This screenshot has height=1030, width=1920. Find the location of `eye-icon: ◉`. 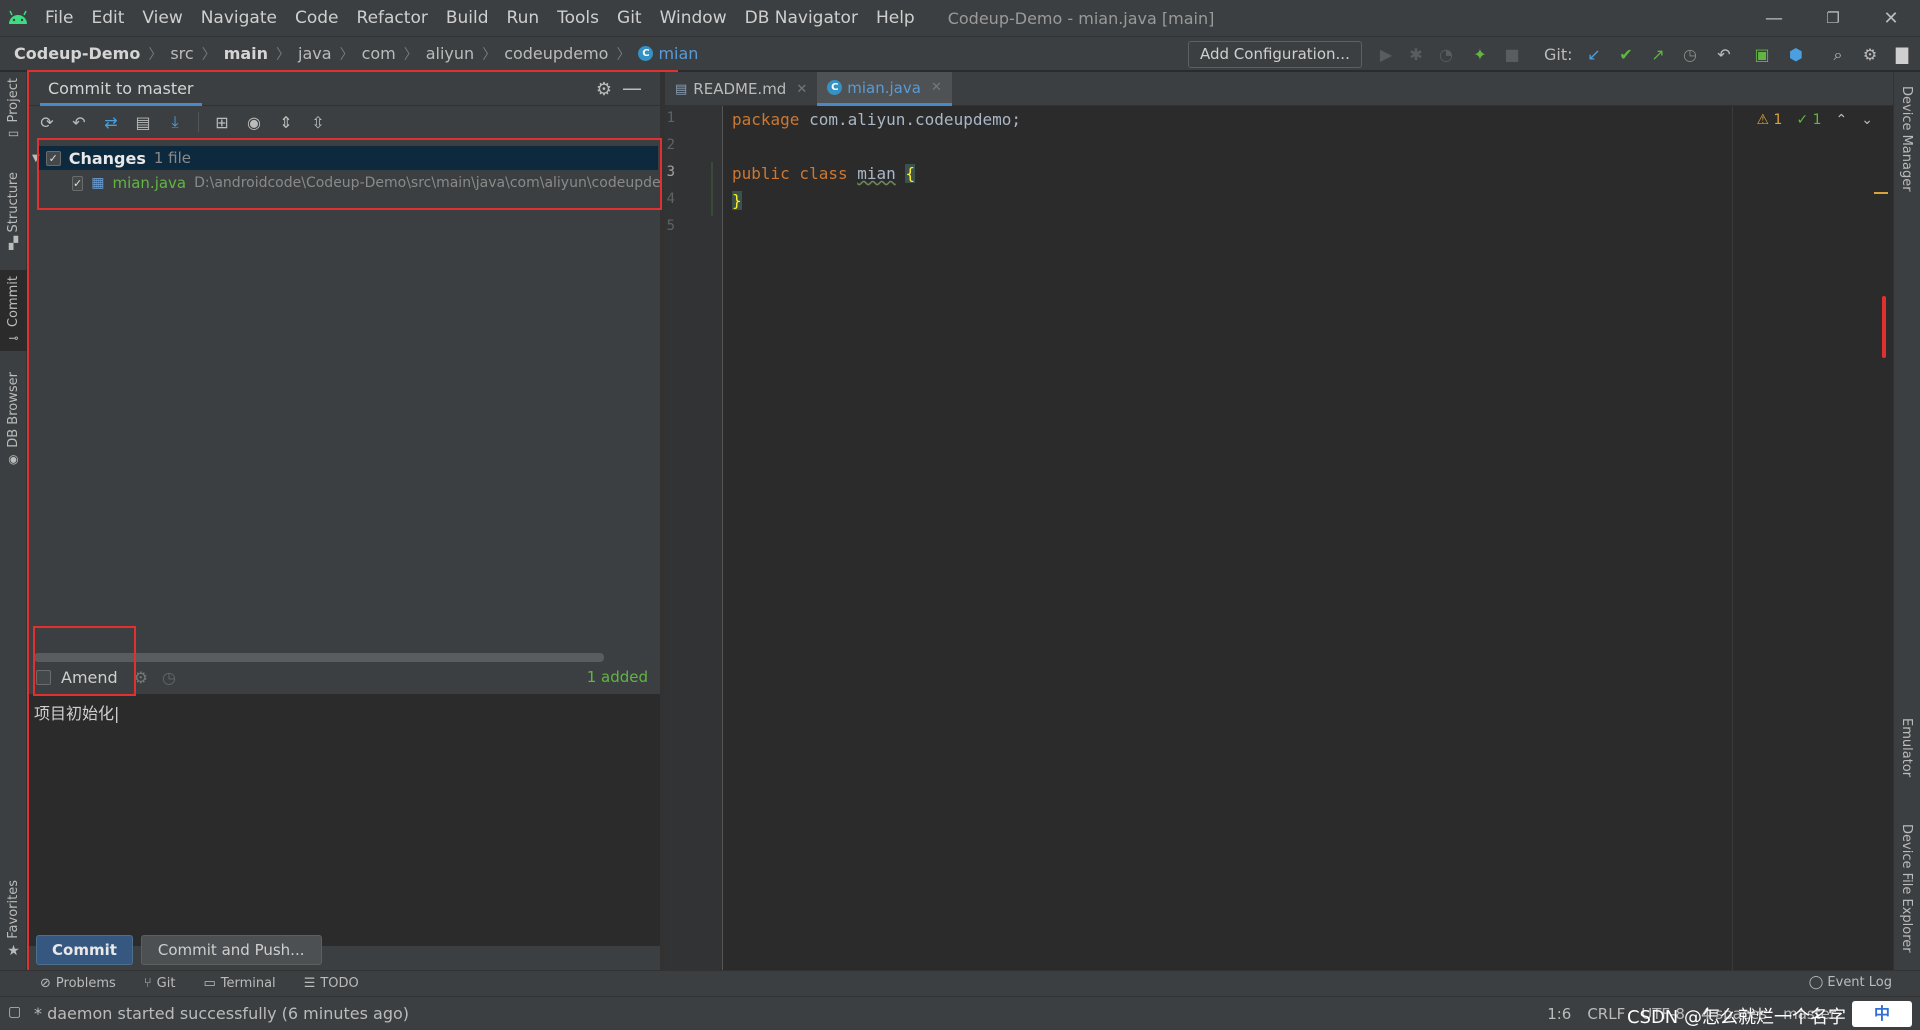

eye-icon: ◉ is located at coordinates (254, 122).